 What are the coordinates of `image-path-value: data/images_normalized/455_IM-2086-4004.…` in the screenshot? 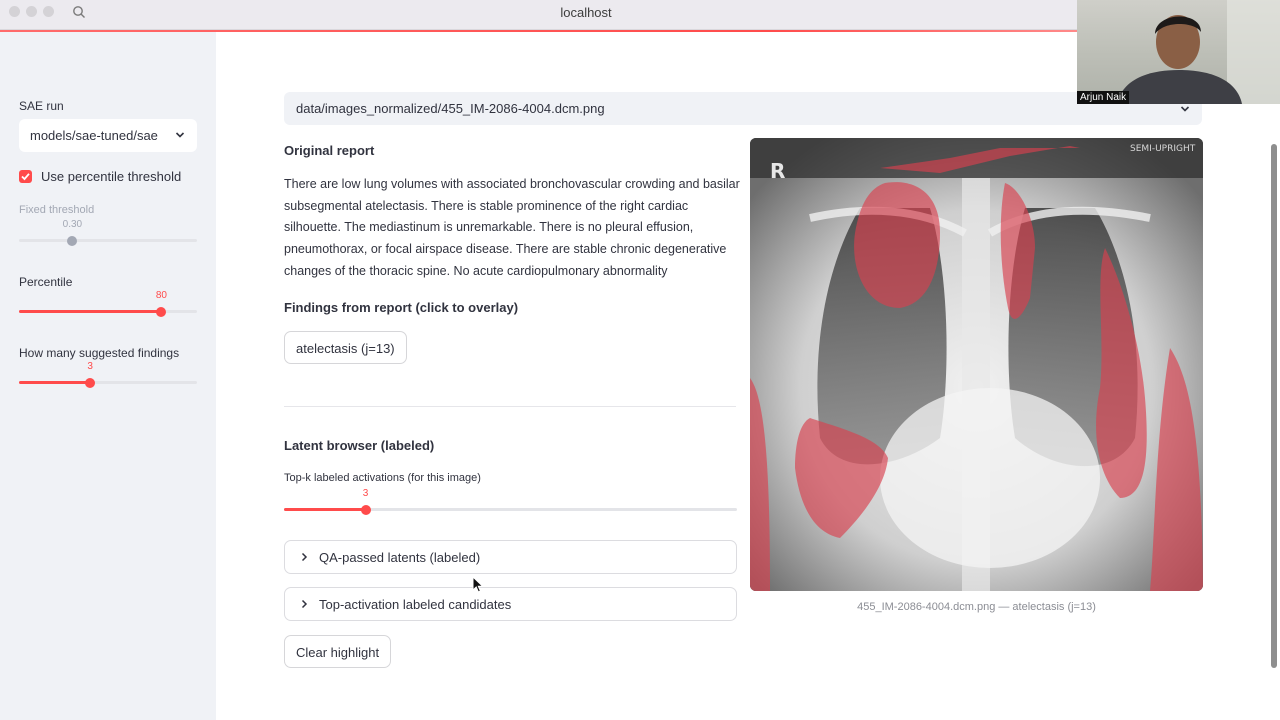 It's located at (450, 108).